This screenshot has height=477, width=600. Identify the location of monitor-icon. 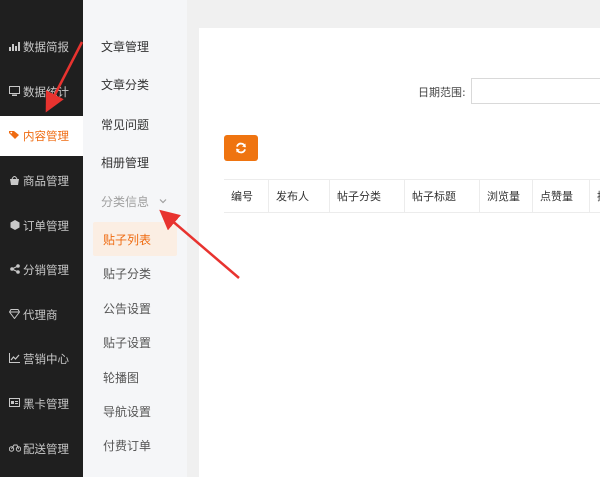
(14, 92).